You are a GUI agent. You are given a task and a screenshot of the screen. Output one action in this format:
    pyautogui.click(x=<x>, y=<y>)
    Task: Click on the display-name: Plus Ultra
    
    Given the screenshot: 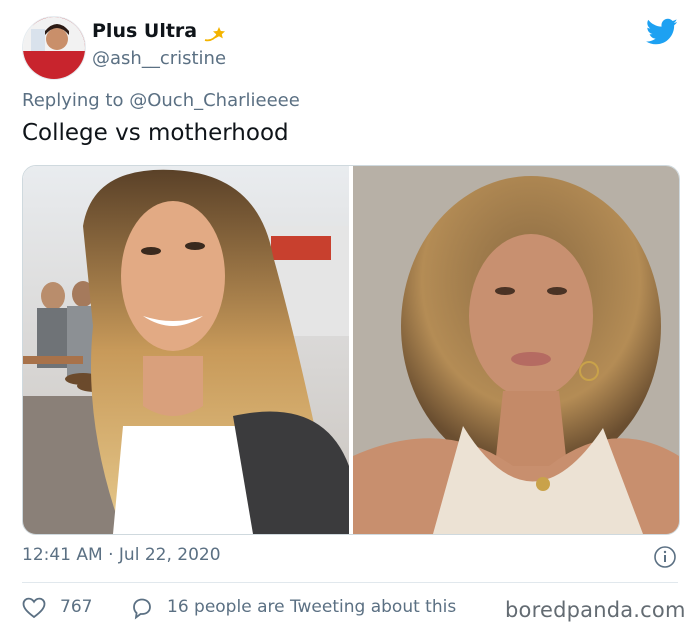 What is the action you would take?
    pyautogui.click(x=144, y=31)
    